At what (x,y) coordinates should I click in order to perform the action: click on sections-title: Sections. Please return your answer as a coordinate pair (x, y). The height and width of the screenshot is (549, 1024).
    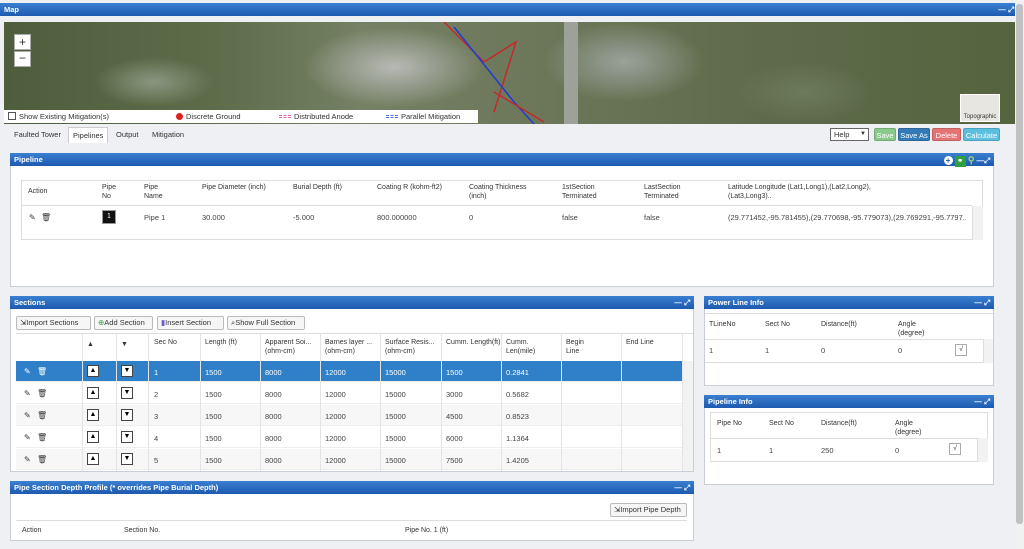
    Looking at the image, I should click on (30, 302).